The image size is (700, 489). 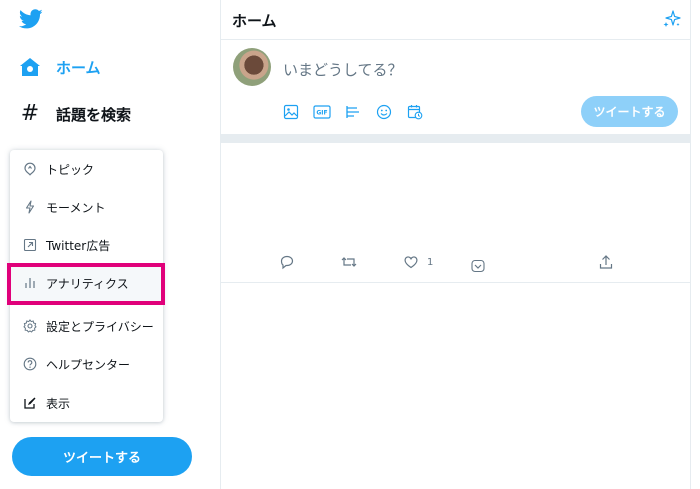 I want to click on hashtag-icon: #, so click(x=30, y=113).